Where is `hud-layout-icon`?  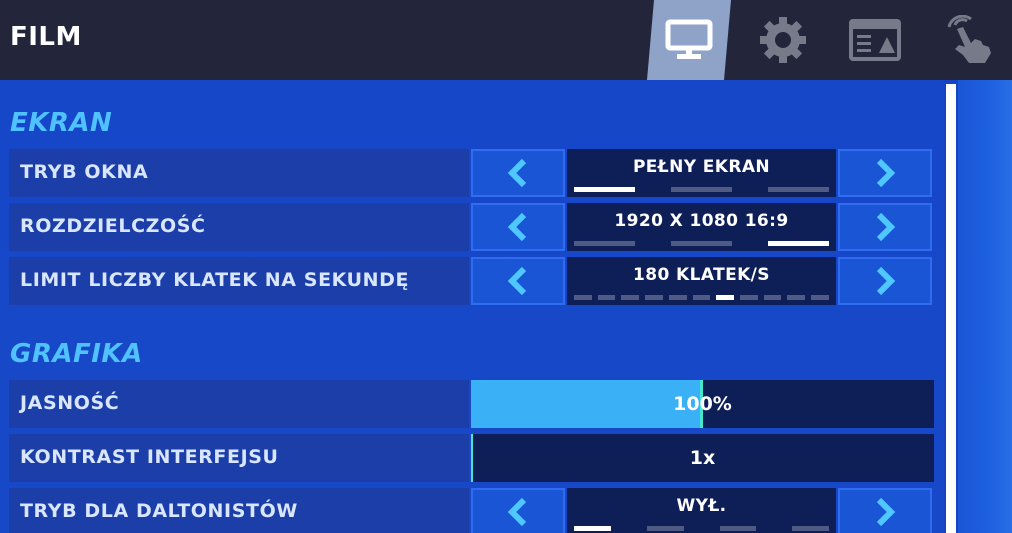 hud-layout-icon is located at coordinates (875, 40).